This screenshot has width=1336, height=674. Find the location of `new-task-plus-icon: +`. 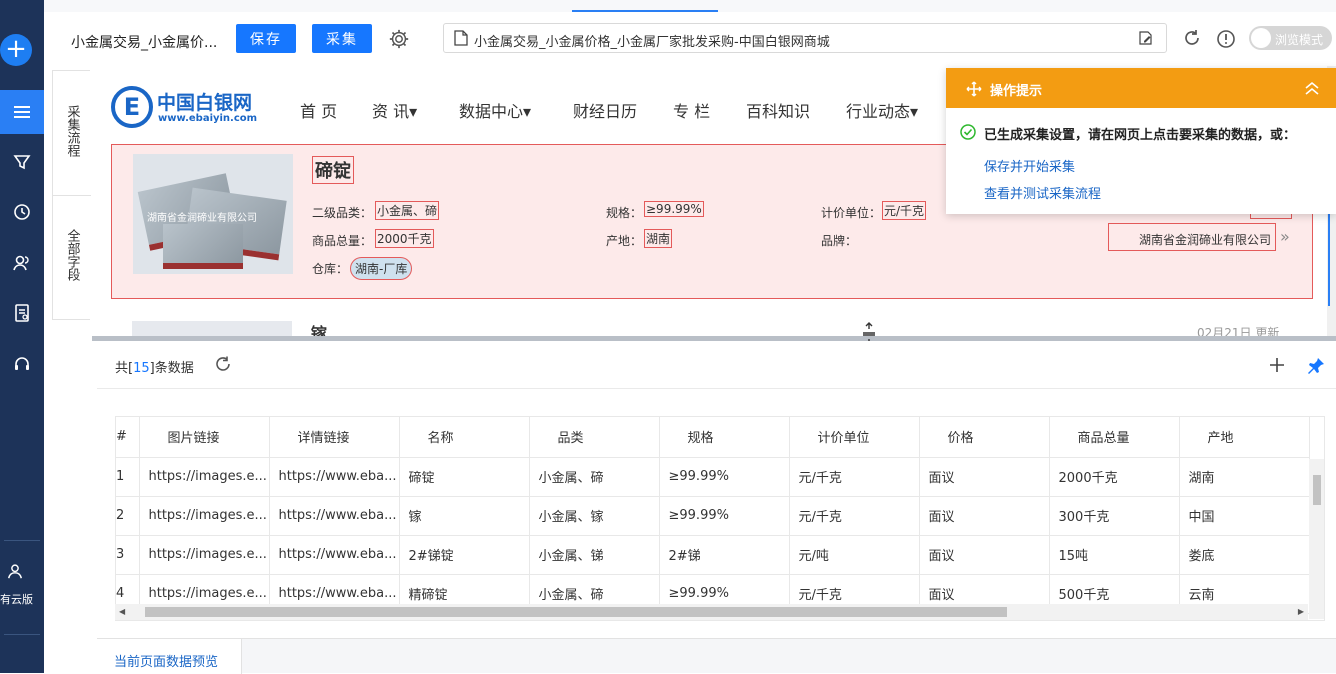

new-task-plus-icon: + is located at coordinates (16, 50).